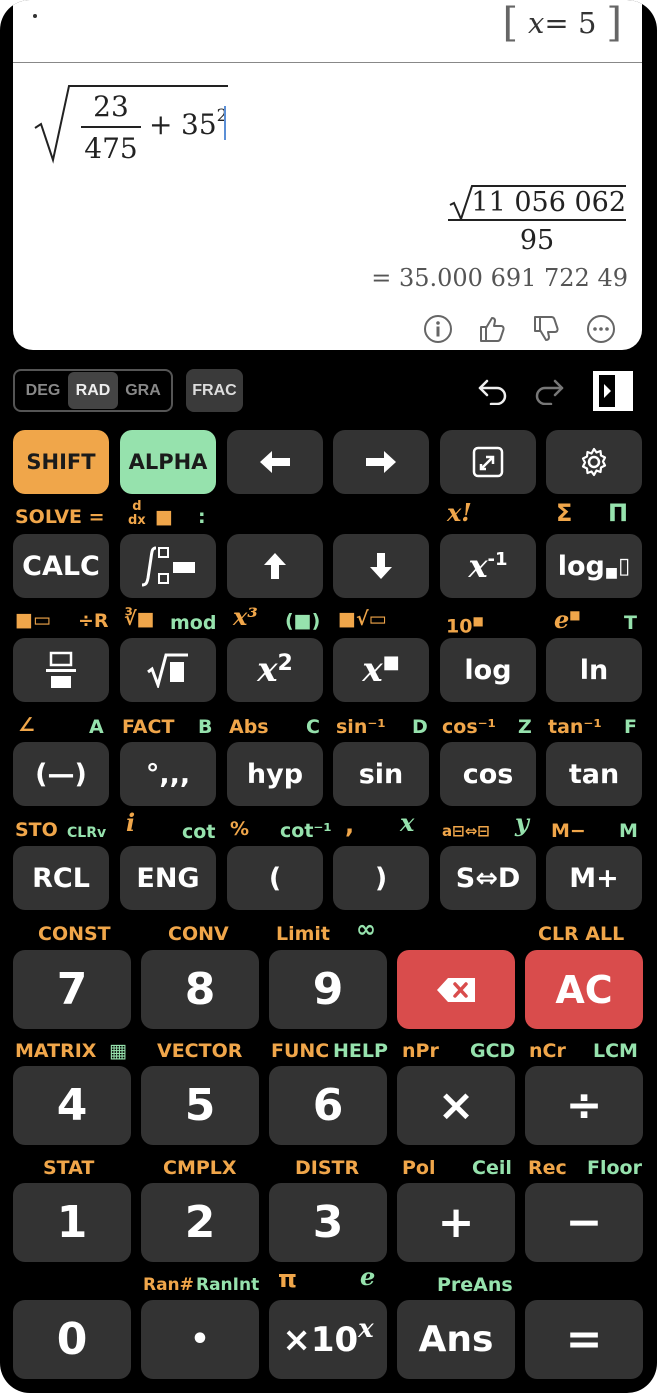  I want to click on frac-toggle-button: FRAC, so click(214, 390).